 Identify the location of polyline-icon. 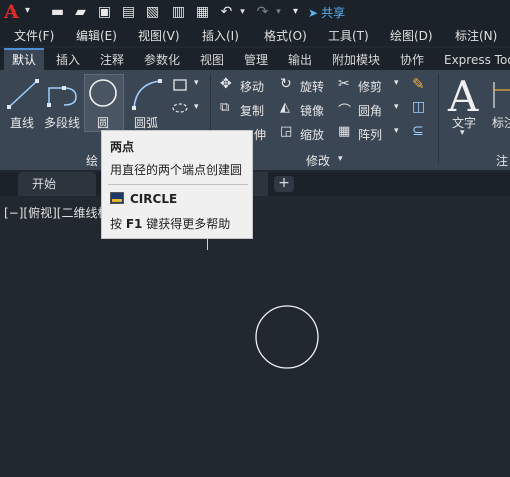
(62, 96).